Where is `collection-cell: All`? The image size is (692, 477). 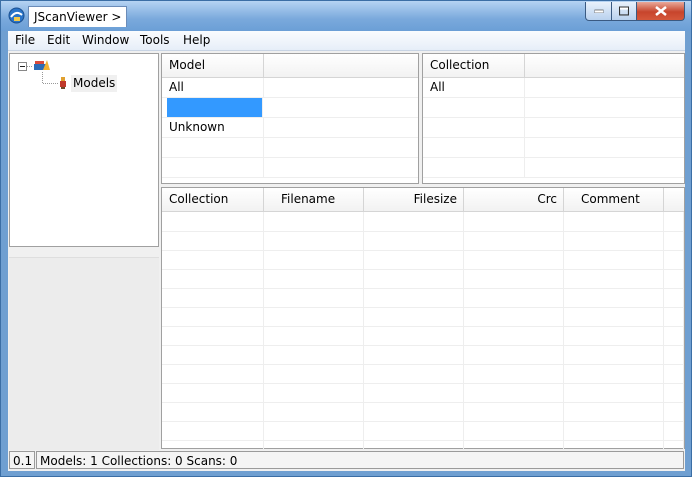 collection-cell: All is located at coordinates (474, 87).